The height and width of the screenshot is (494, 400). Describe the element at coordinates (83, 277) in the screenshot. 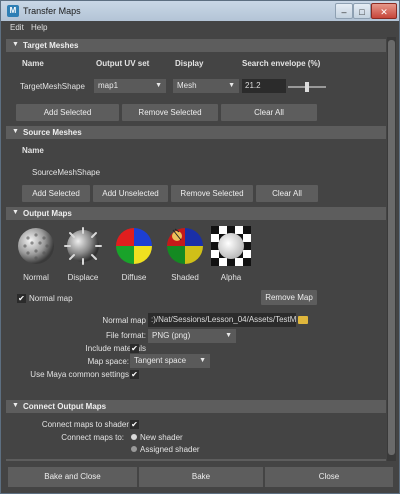

I see `thumb-label-displace: Displace` at that location.